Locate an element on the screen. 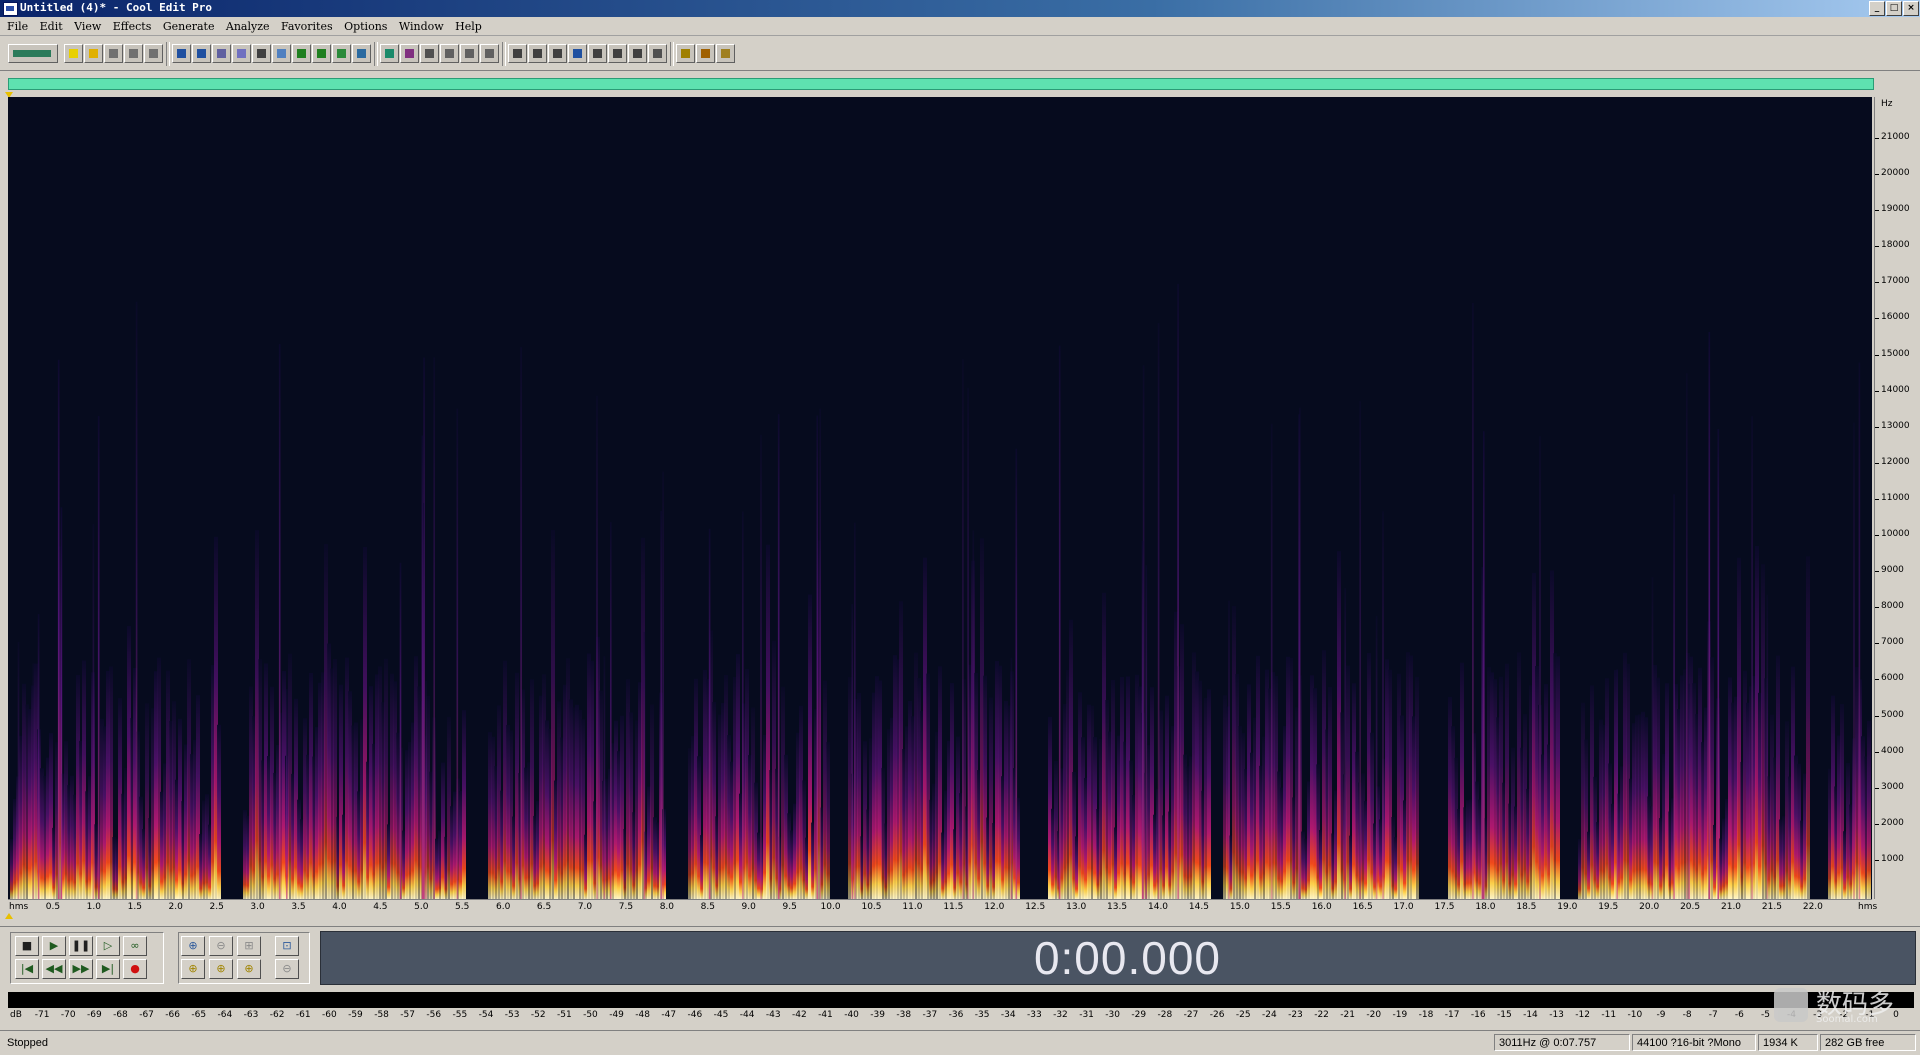 This screenshot has height=1055, width=1920. fast-forward-button: ▶▶ is located at coordinates (81, 969).